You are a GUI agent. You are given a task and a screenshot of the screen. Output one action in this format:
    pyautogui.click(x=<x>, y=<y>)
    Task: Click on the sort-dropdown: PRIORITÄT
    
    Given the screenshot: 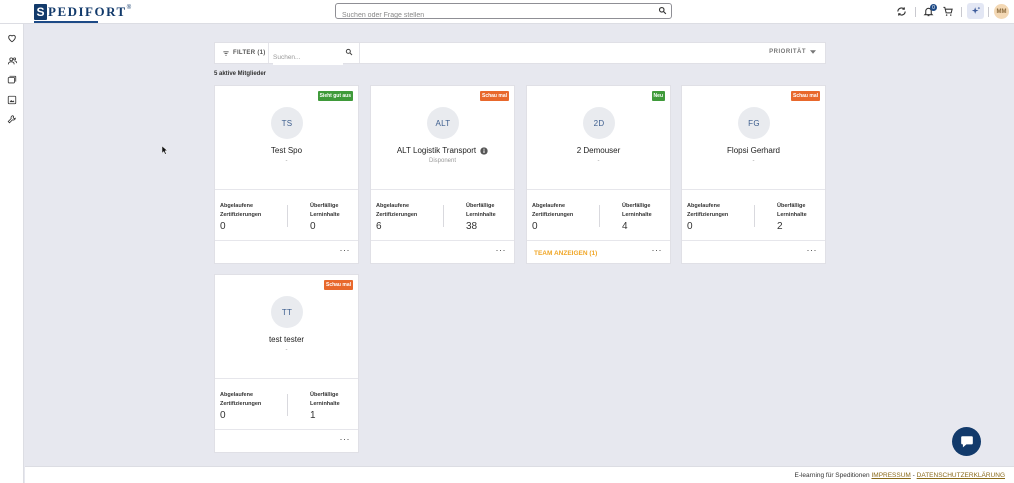 What is the action you would take?
    pyautogui.click(x=792, y=52)
    